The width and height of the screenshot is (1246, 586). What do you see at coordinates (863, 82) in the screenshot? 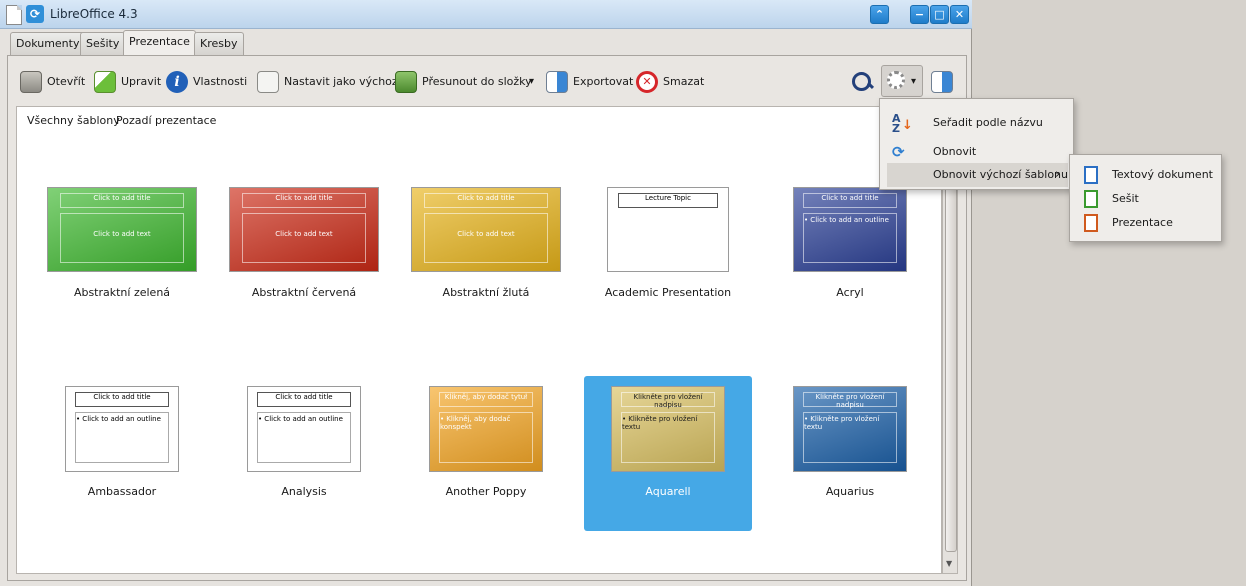
I see `search-button` at bounding box center [863, 82].